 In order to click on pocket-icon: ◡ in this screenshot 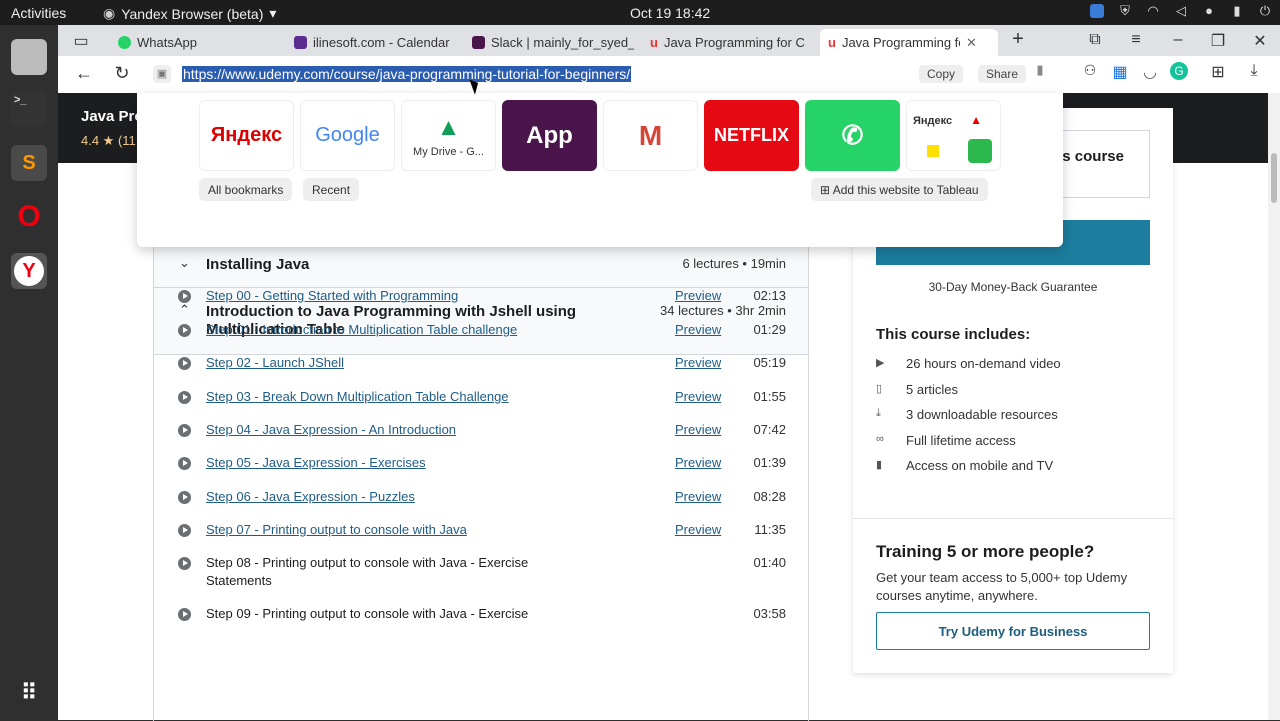, I will do `click(1150, 72)`.